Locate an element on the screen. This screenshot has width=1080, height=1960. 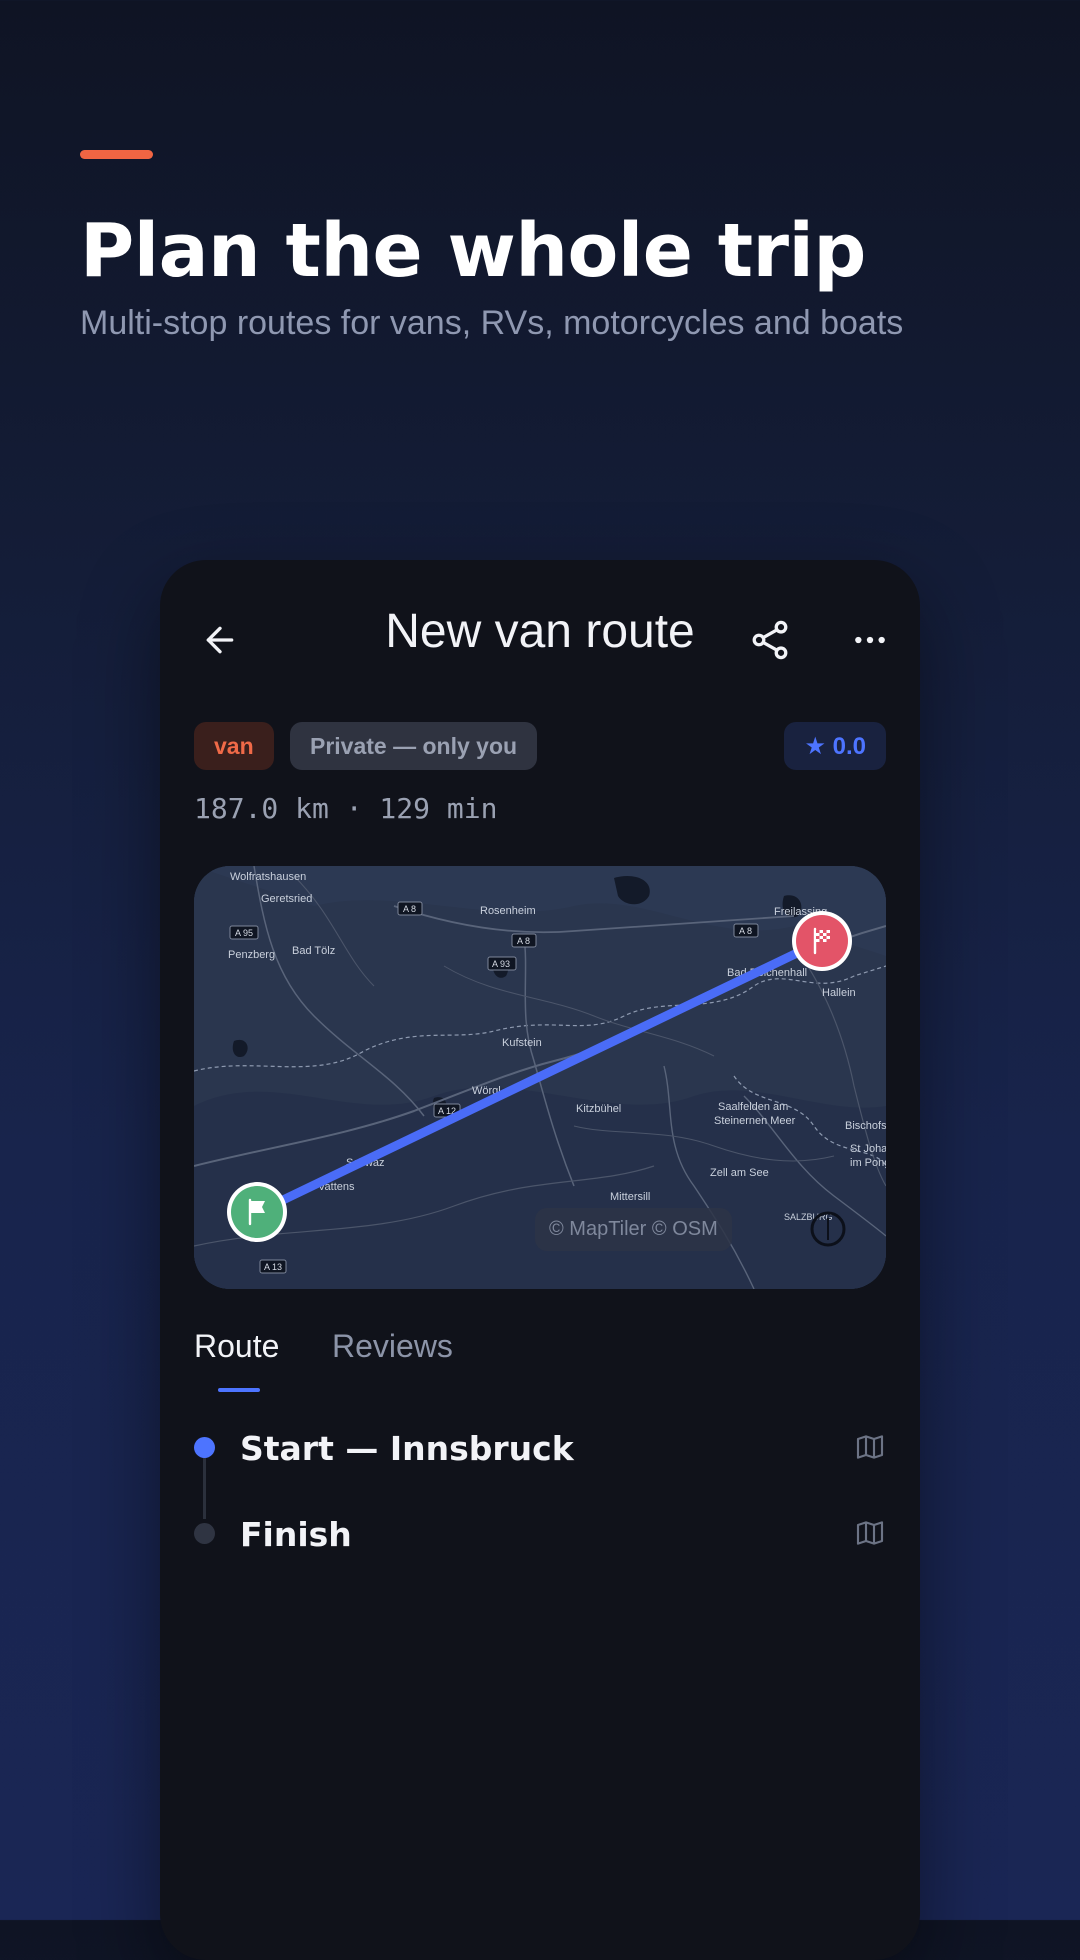
stop-item-start: Start — Innsbruck is located at coordinates (540, 1455).